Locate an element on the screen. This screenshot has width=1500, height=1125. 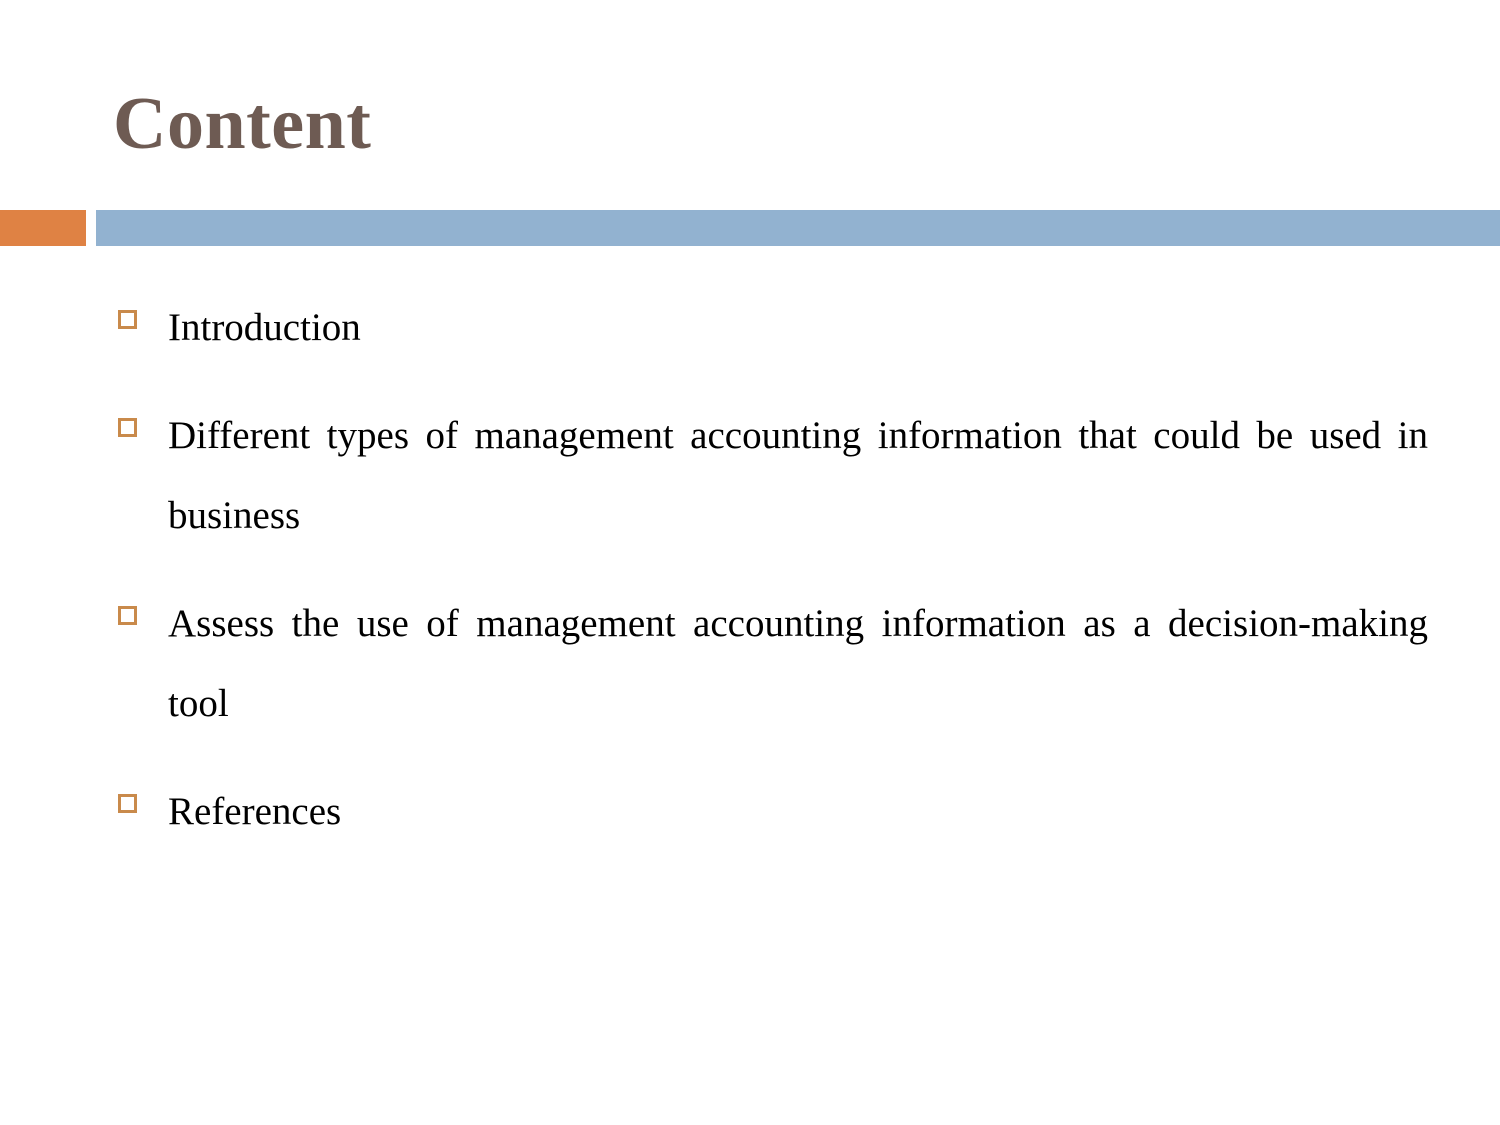
list-item: Introduction is located at coordinates (770, 328).